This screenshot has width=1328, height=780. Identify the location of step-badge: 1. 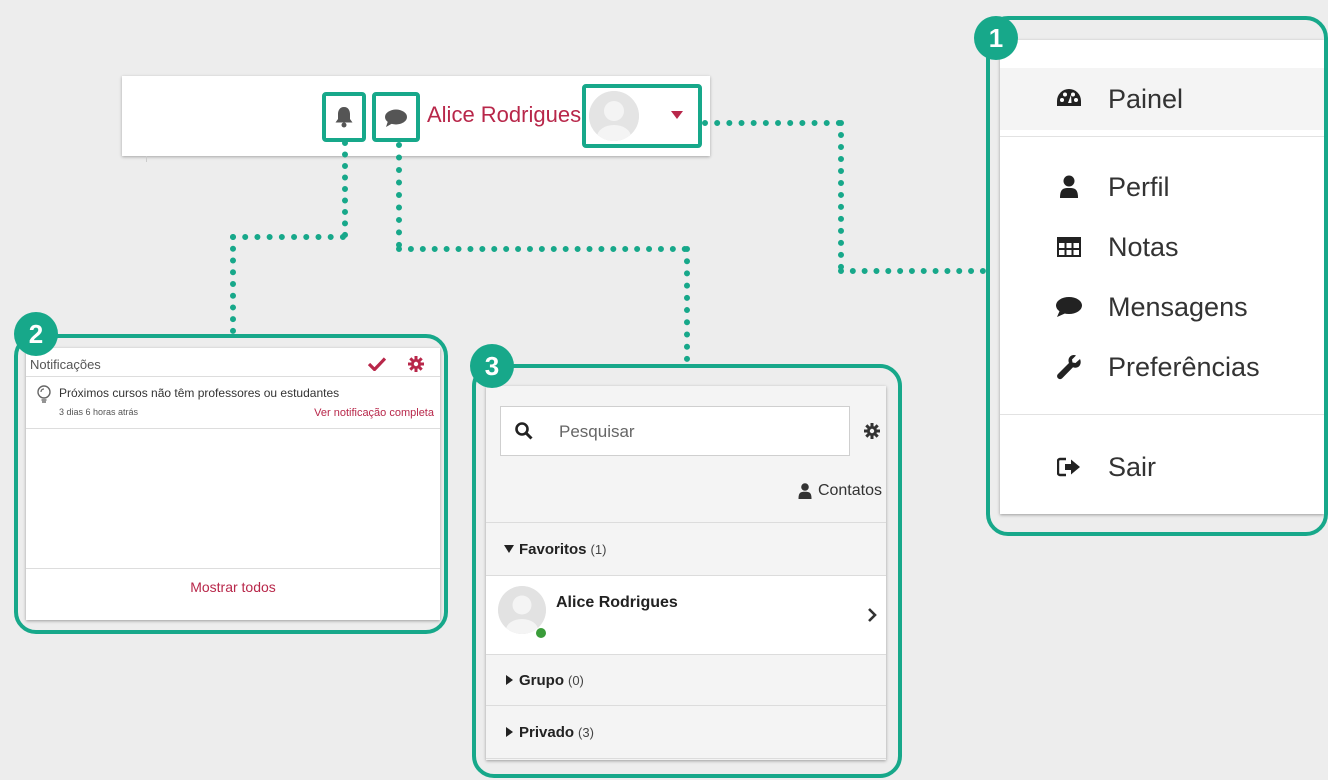
(996, 38).